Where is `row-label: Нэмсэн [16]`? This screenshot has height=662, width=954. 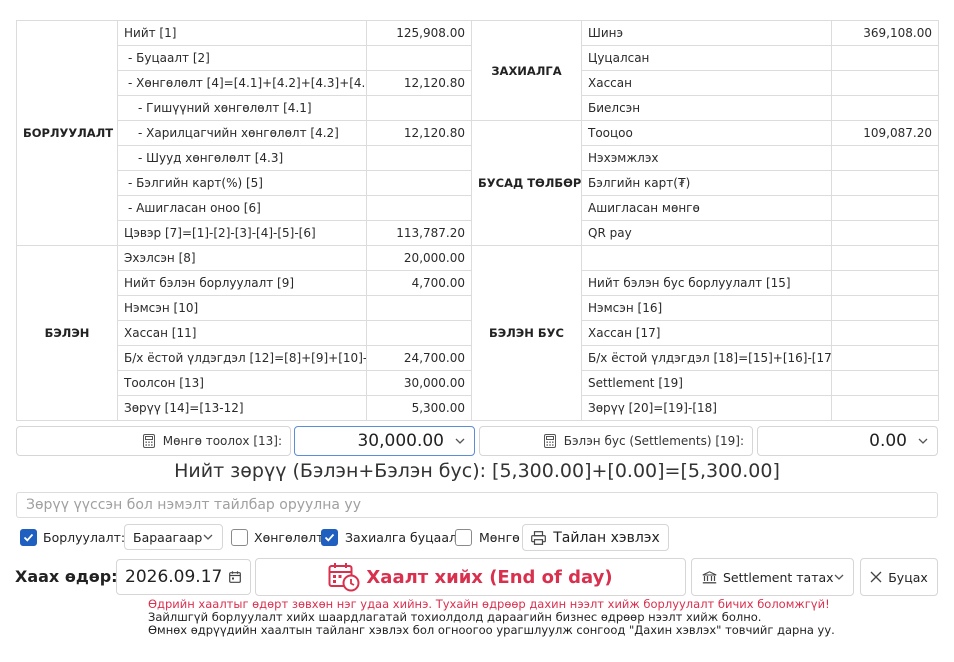
row-label: Нэмсэн [16] is located at coordinates (706, 308).